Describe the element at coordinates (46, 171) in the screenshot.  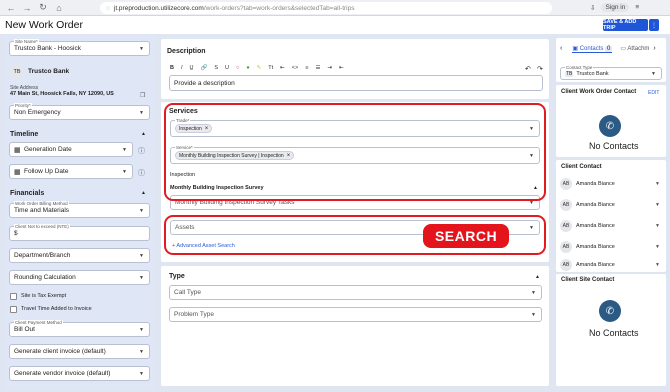
I see `follow-up-date-placeholder: Follow Up Date` at that location.